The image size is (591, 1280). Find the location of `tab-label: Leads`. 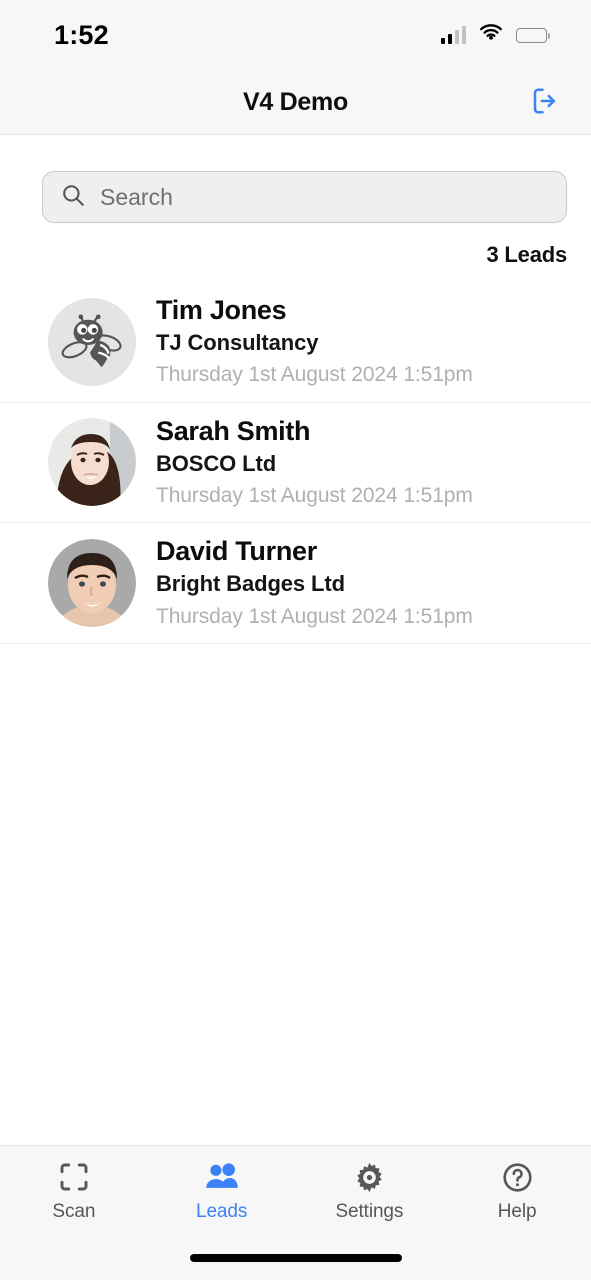

tab-label: Leads is located at coordinates (221, 1211).